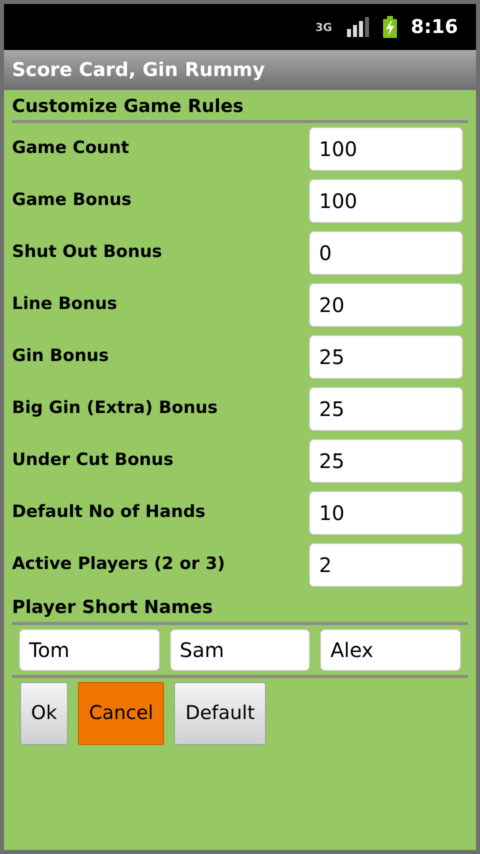 This screenshot has width=480, height=854. What do you see at coordinates (89, 650) in the screenshot?
I see `input-field: Tom` at bounding box center [89, 650].